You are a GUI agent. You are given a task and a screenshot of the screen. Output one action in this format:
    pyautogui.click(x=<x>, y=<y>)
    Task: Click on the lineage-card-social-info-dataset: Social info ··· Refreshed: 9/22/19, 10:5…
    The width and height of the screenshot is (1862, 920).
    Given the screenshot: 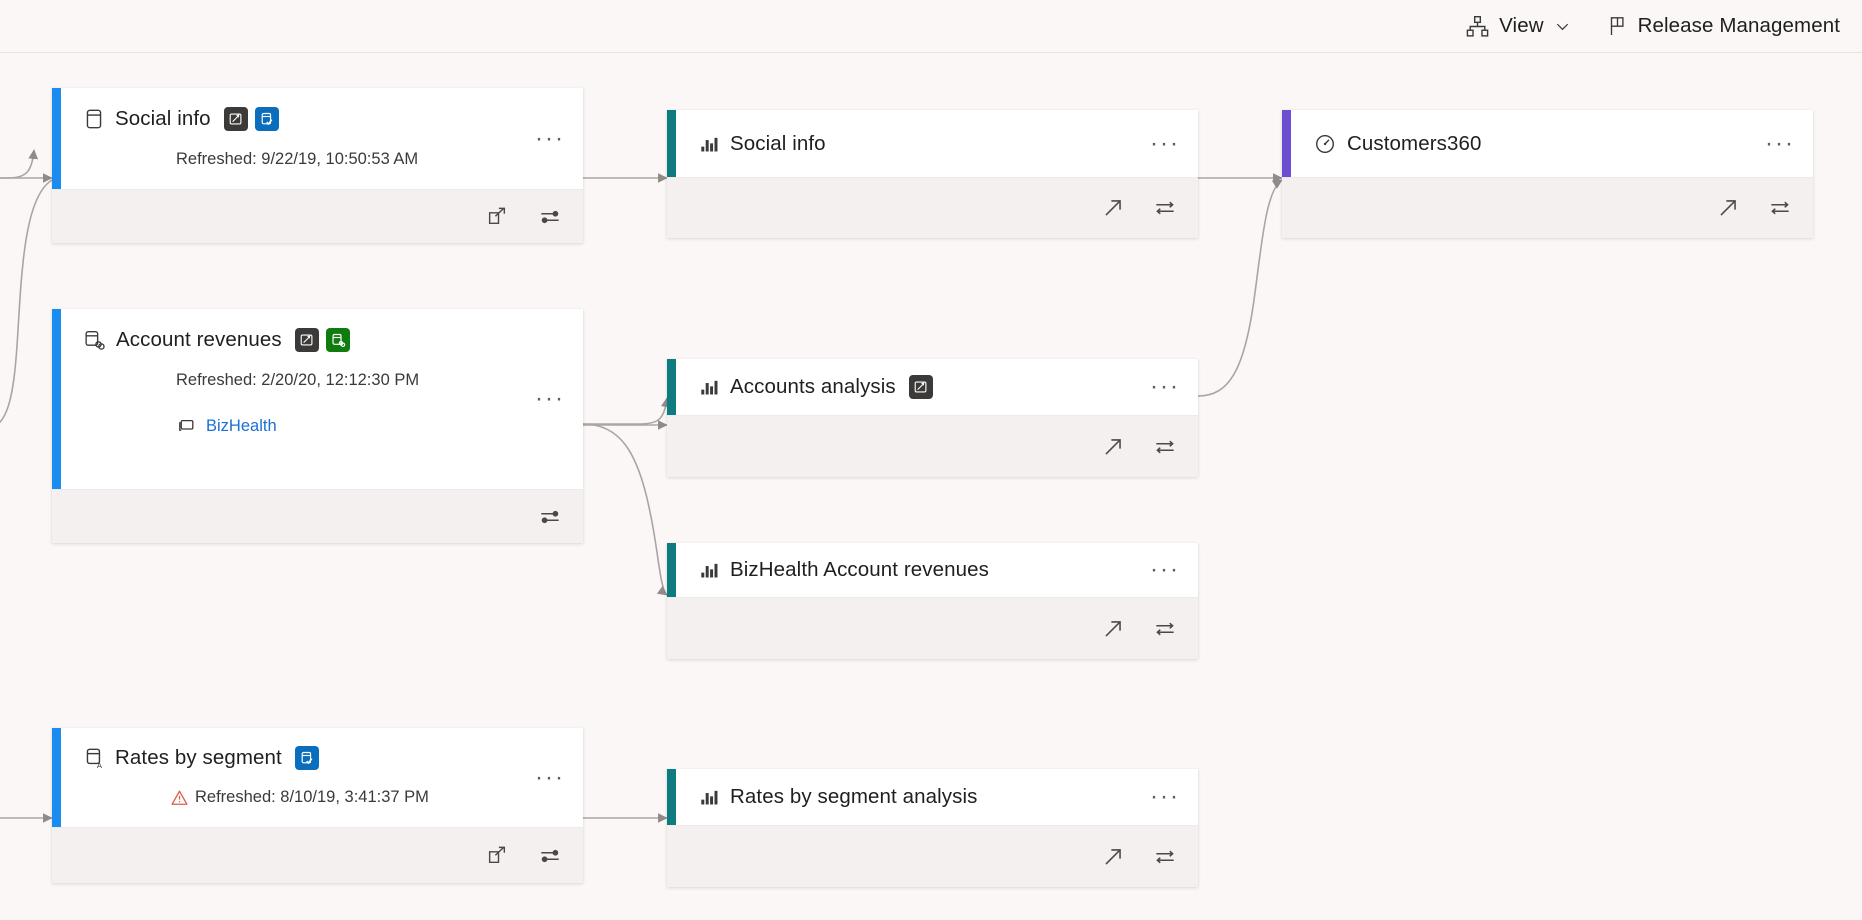 What is the action you would take?
    pyautogui.click(x=317, y=165)
    